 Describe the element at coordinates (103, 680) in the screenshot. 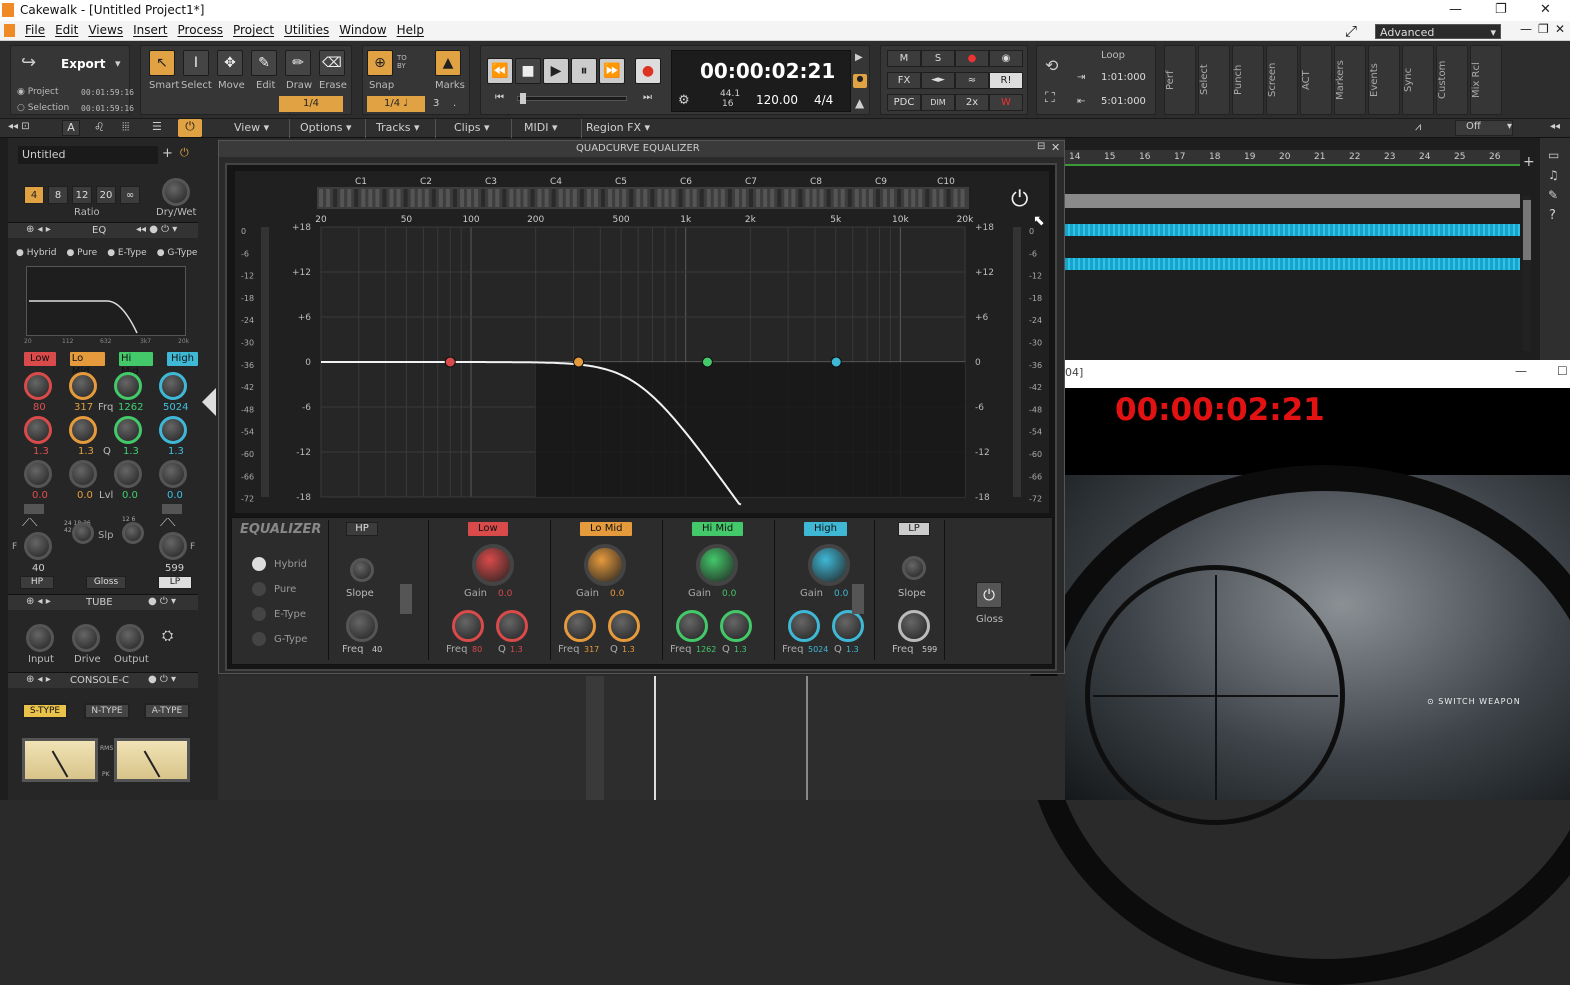

I see `console-module-header: ⊕ ◂ ▸ CONSOLE-C ● ⏻ ▾` at that location.